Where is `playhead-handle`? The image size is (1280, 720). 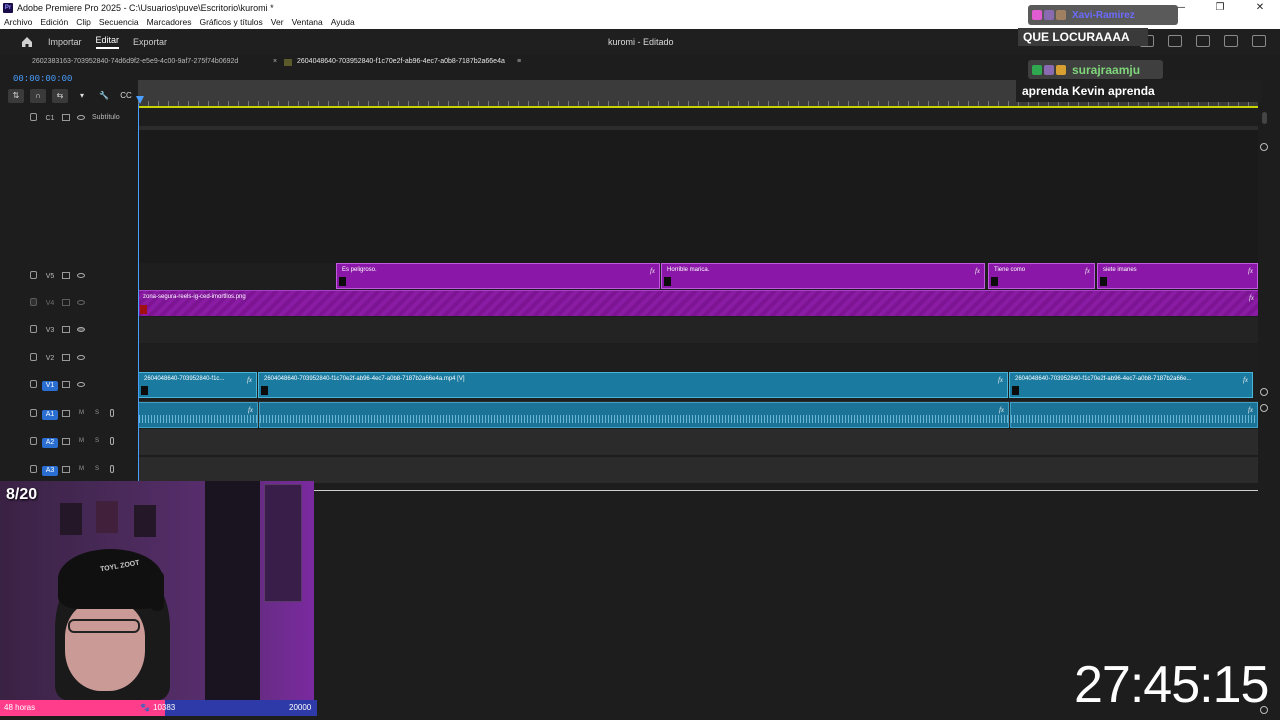
playhead-handle is located at coordinates (140, 100).